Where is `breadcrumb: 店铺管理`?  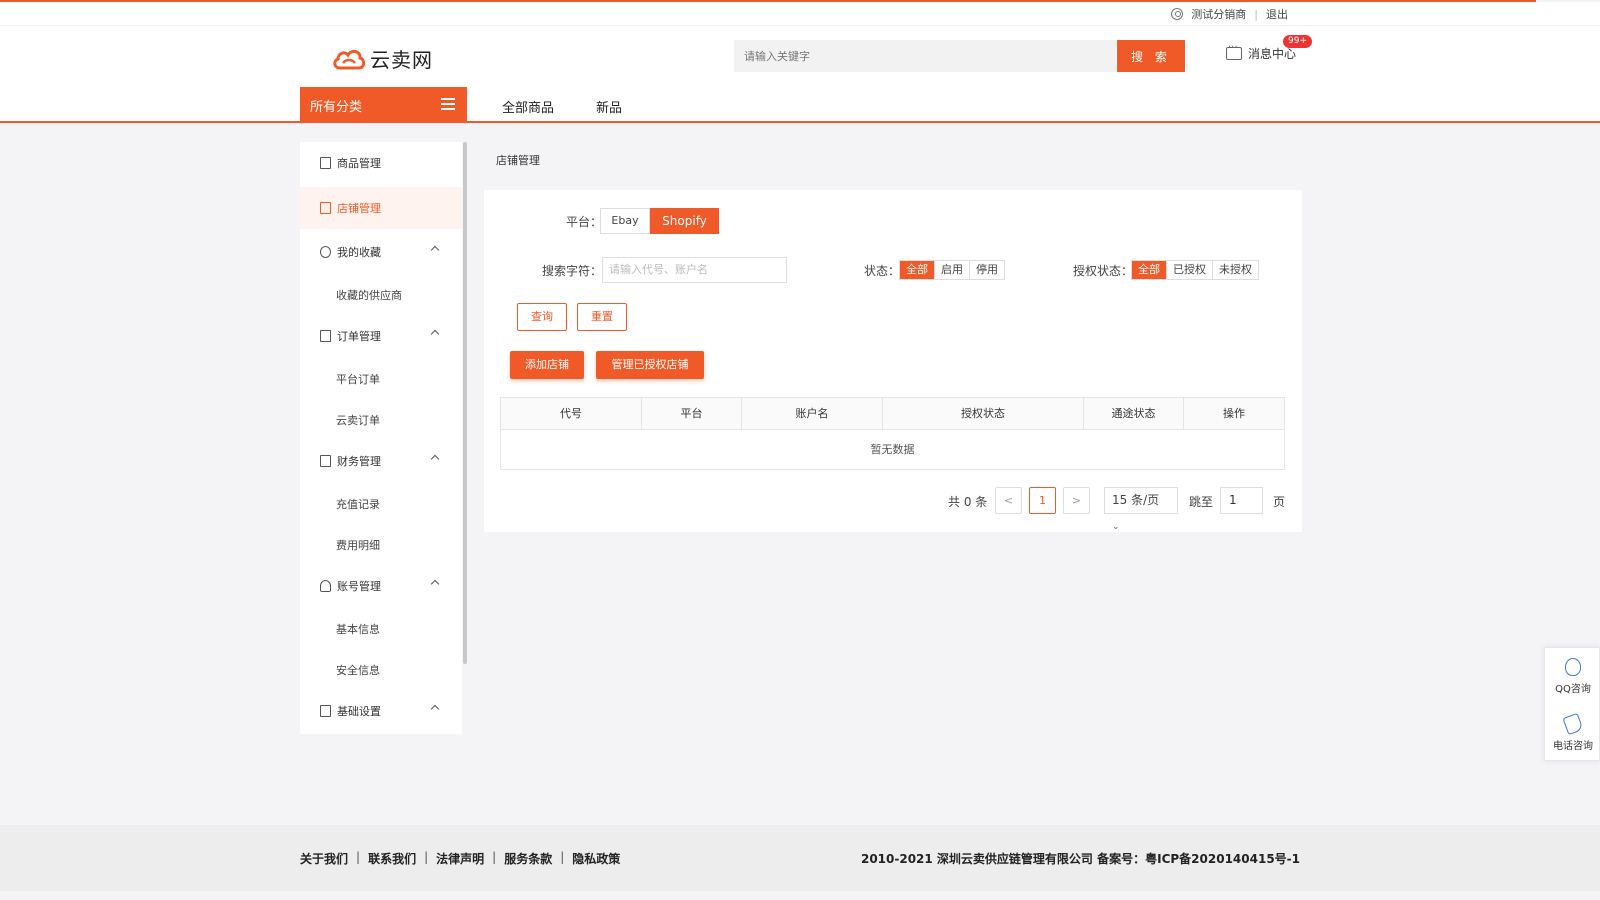 breadcrumb: 店铺管理 is located at coordinates (518, 160).